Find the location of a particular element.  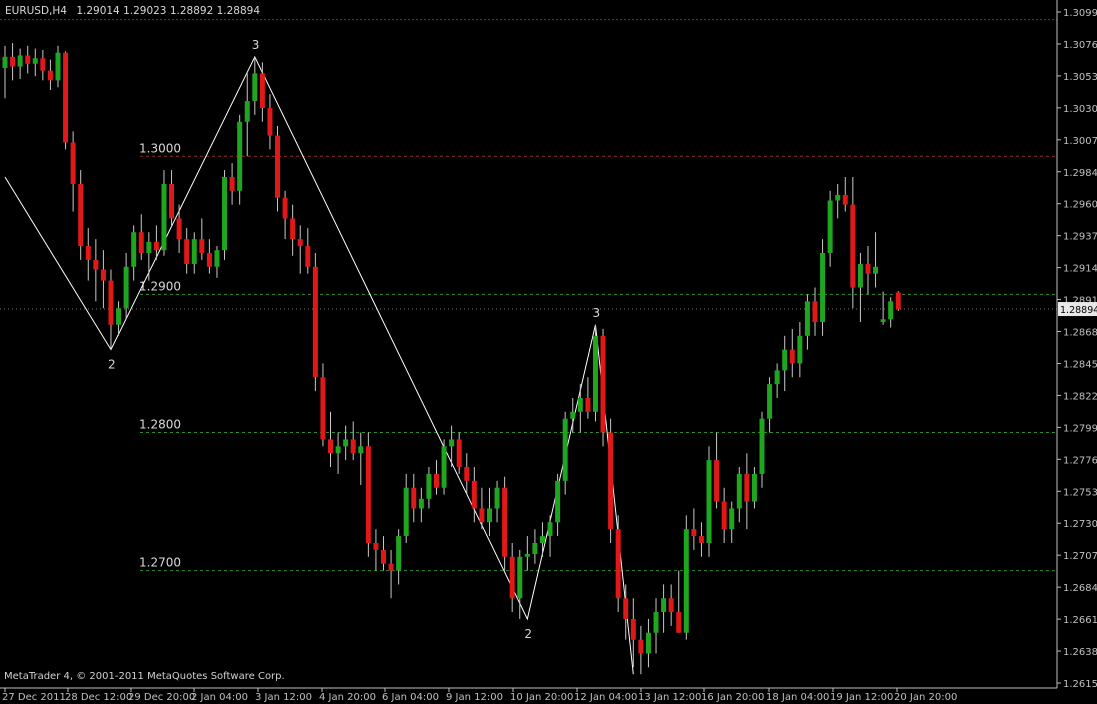

price-tick-label: 1.27070 is located at coordinates (1080, 556).